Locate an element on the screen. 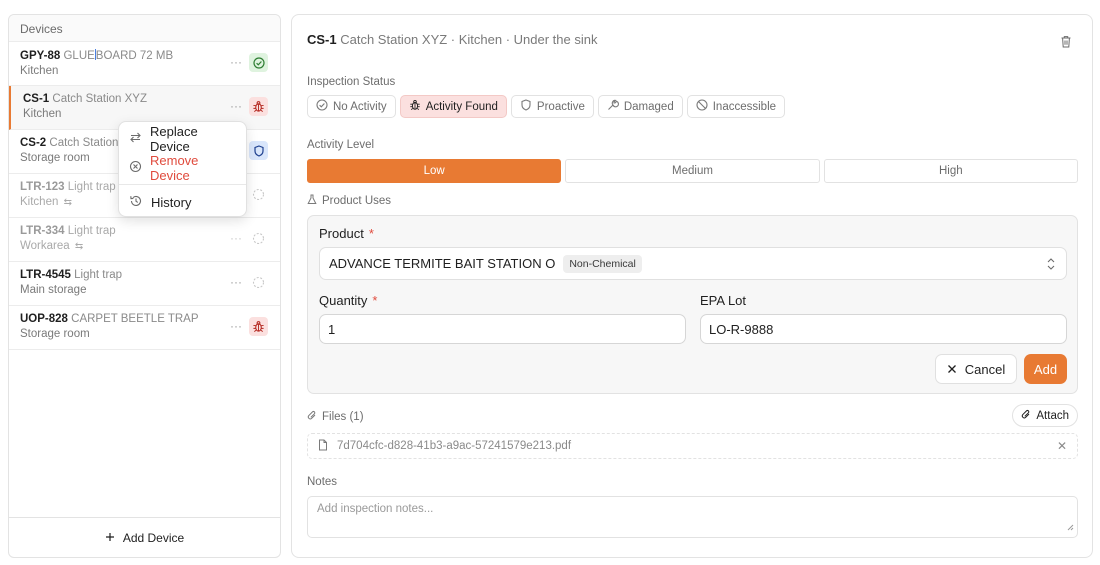  status-label: Inaccessible is located at coordinates (744, 106).